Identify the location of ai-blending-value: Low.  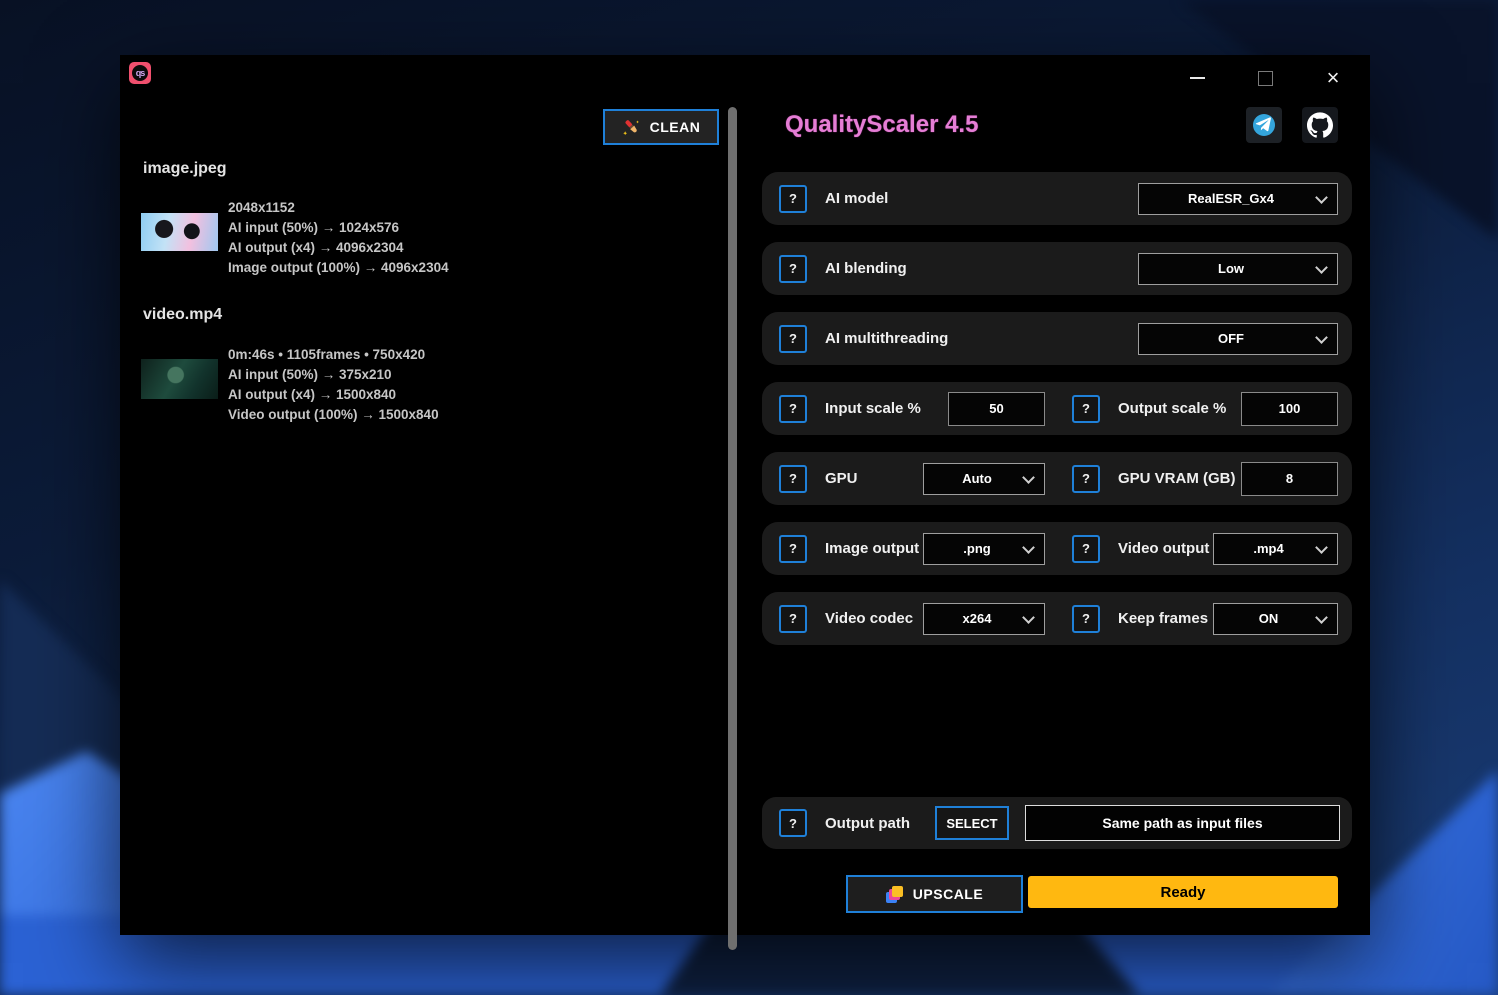
(1231, 268).